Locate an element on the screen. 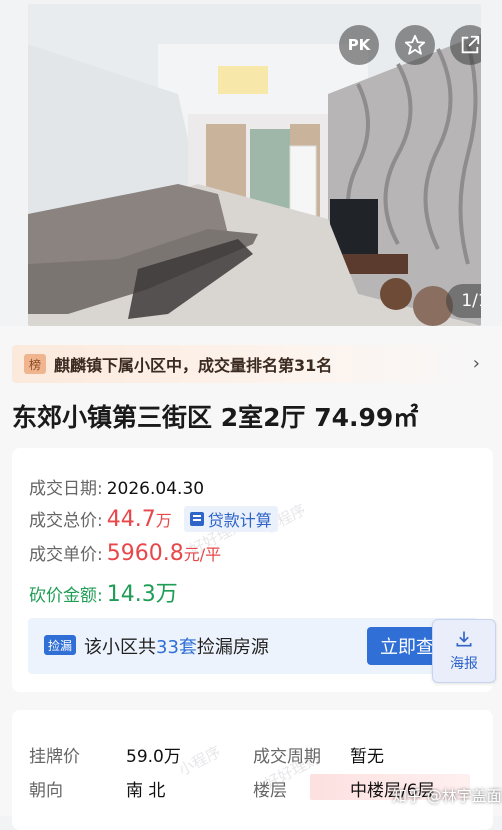 This screenshot has height=830, width=502. loan-calculator-button: 贷款计算 is located at coordinates (230, 519).